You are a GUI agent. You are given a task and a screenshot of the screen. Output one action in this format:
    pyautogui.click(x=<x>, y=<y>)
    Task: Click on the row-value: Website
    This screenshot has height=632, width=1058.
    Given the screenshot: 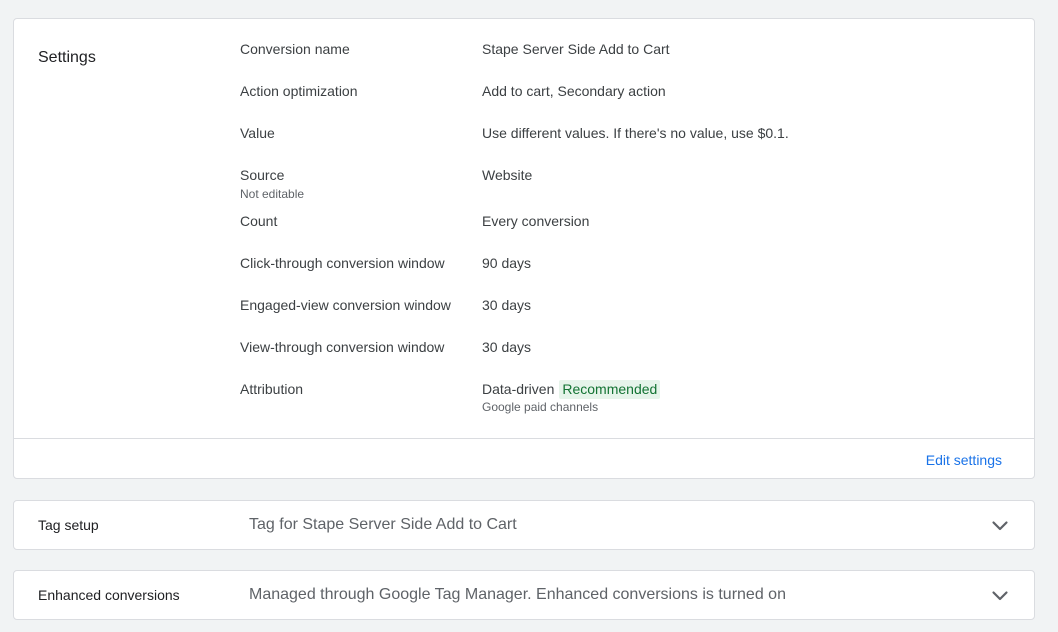 What is the action you would take?
    pyautogui.click(x=507, y=175)
    